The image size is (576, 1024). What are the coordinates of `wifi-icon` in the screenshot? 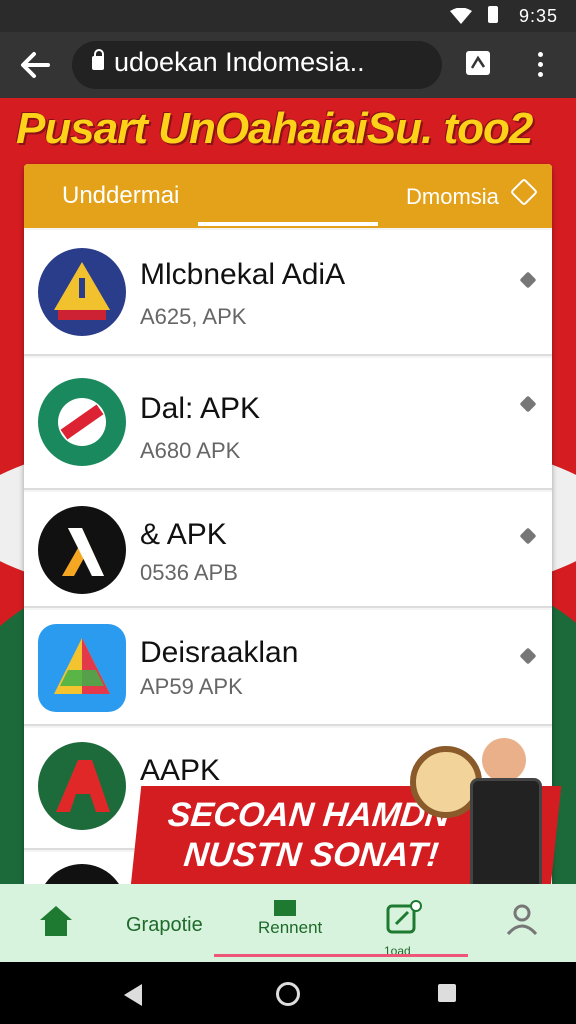 It's located at (461, 16).